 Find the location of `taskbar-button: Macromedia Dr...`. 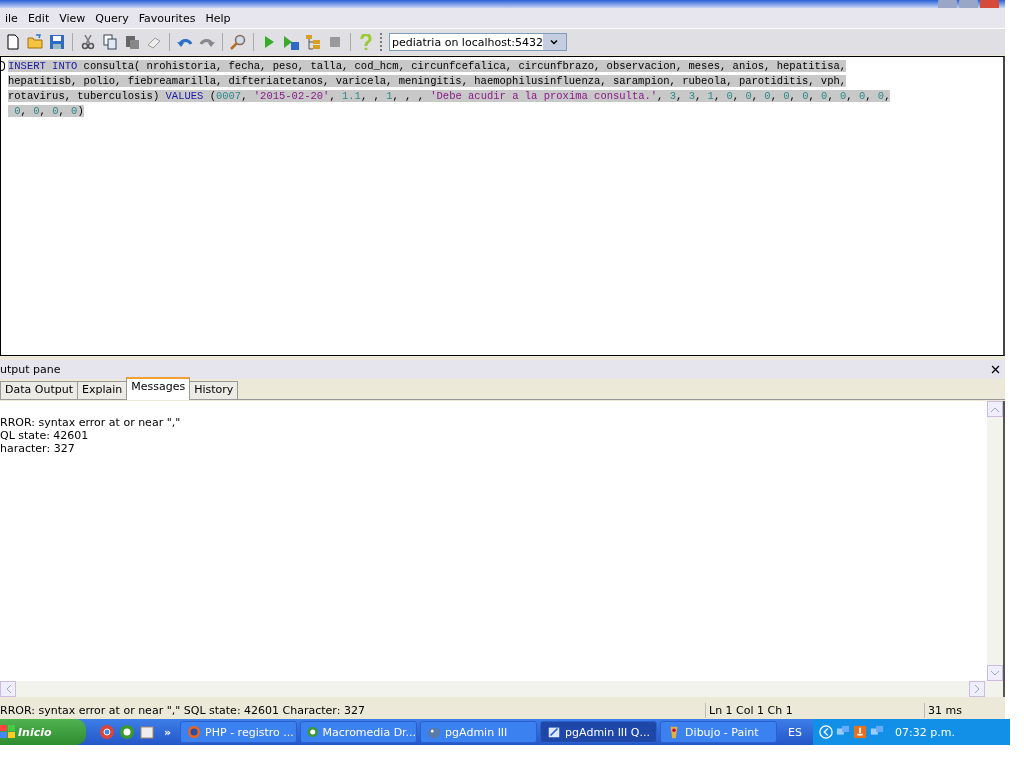

taskbar-button: Macromedia Dr... is located at coordinates (359, 732).